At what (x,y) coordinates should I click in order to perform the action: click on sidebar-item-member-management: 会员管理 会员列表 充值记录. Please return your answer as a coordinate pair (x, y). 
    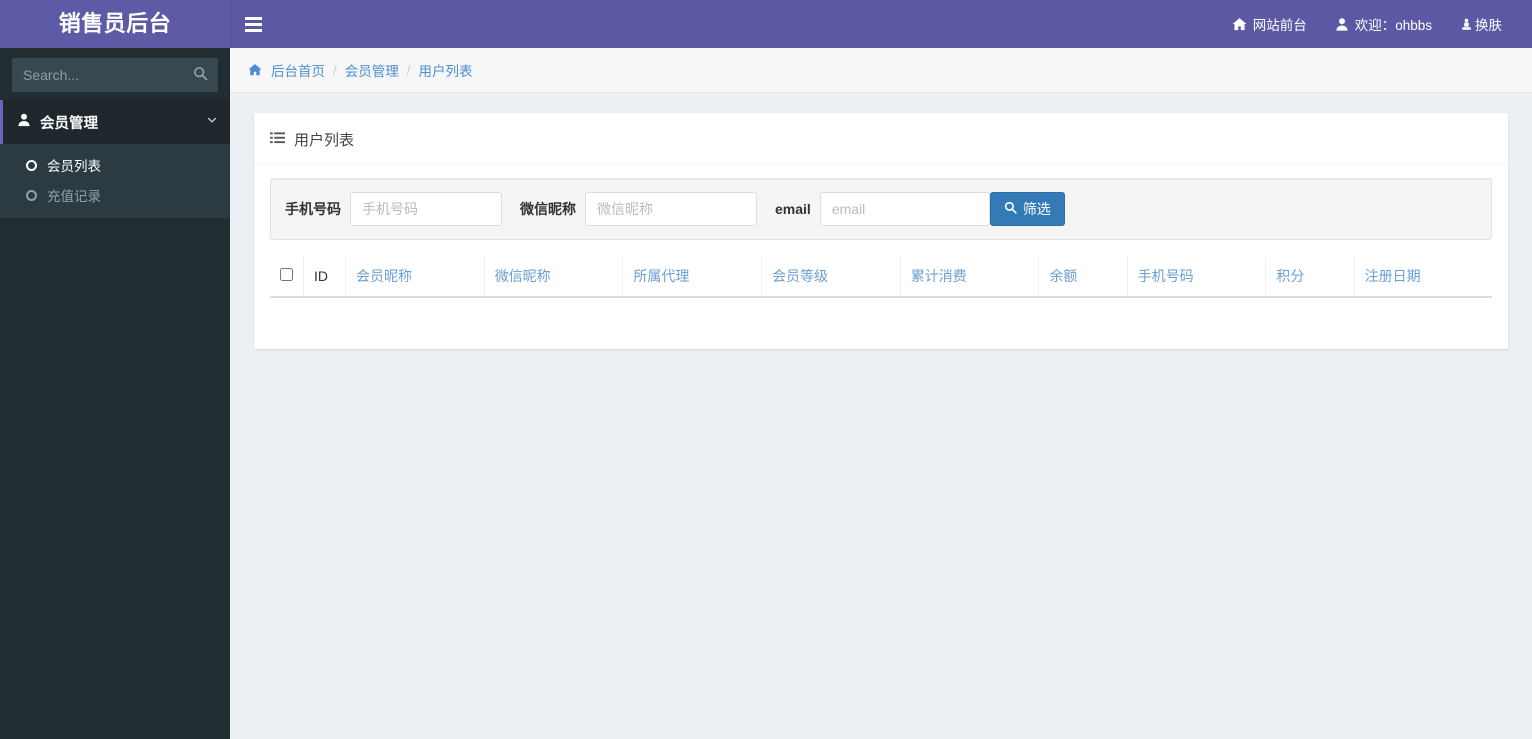
    Looking at the image, I should click on (115, 159).